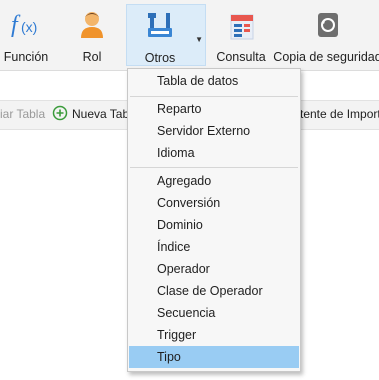  I want to click on menu-item-operator-class: Clase de Operador, so click(214, 291).